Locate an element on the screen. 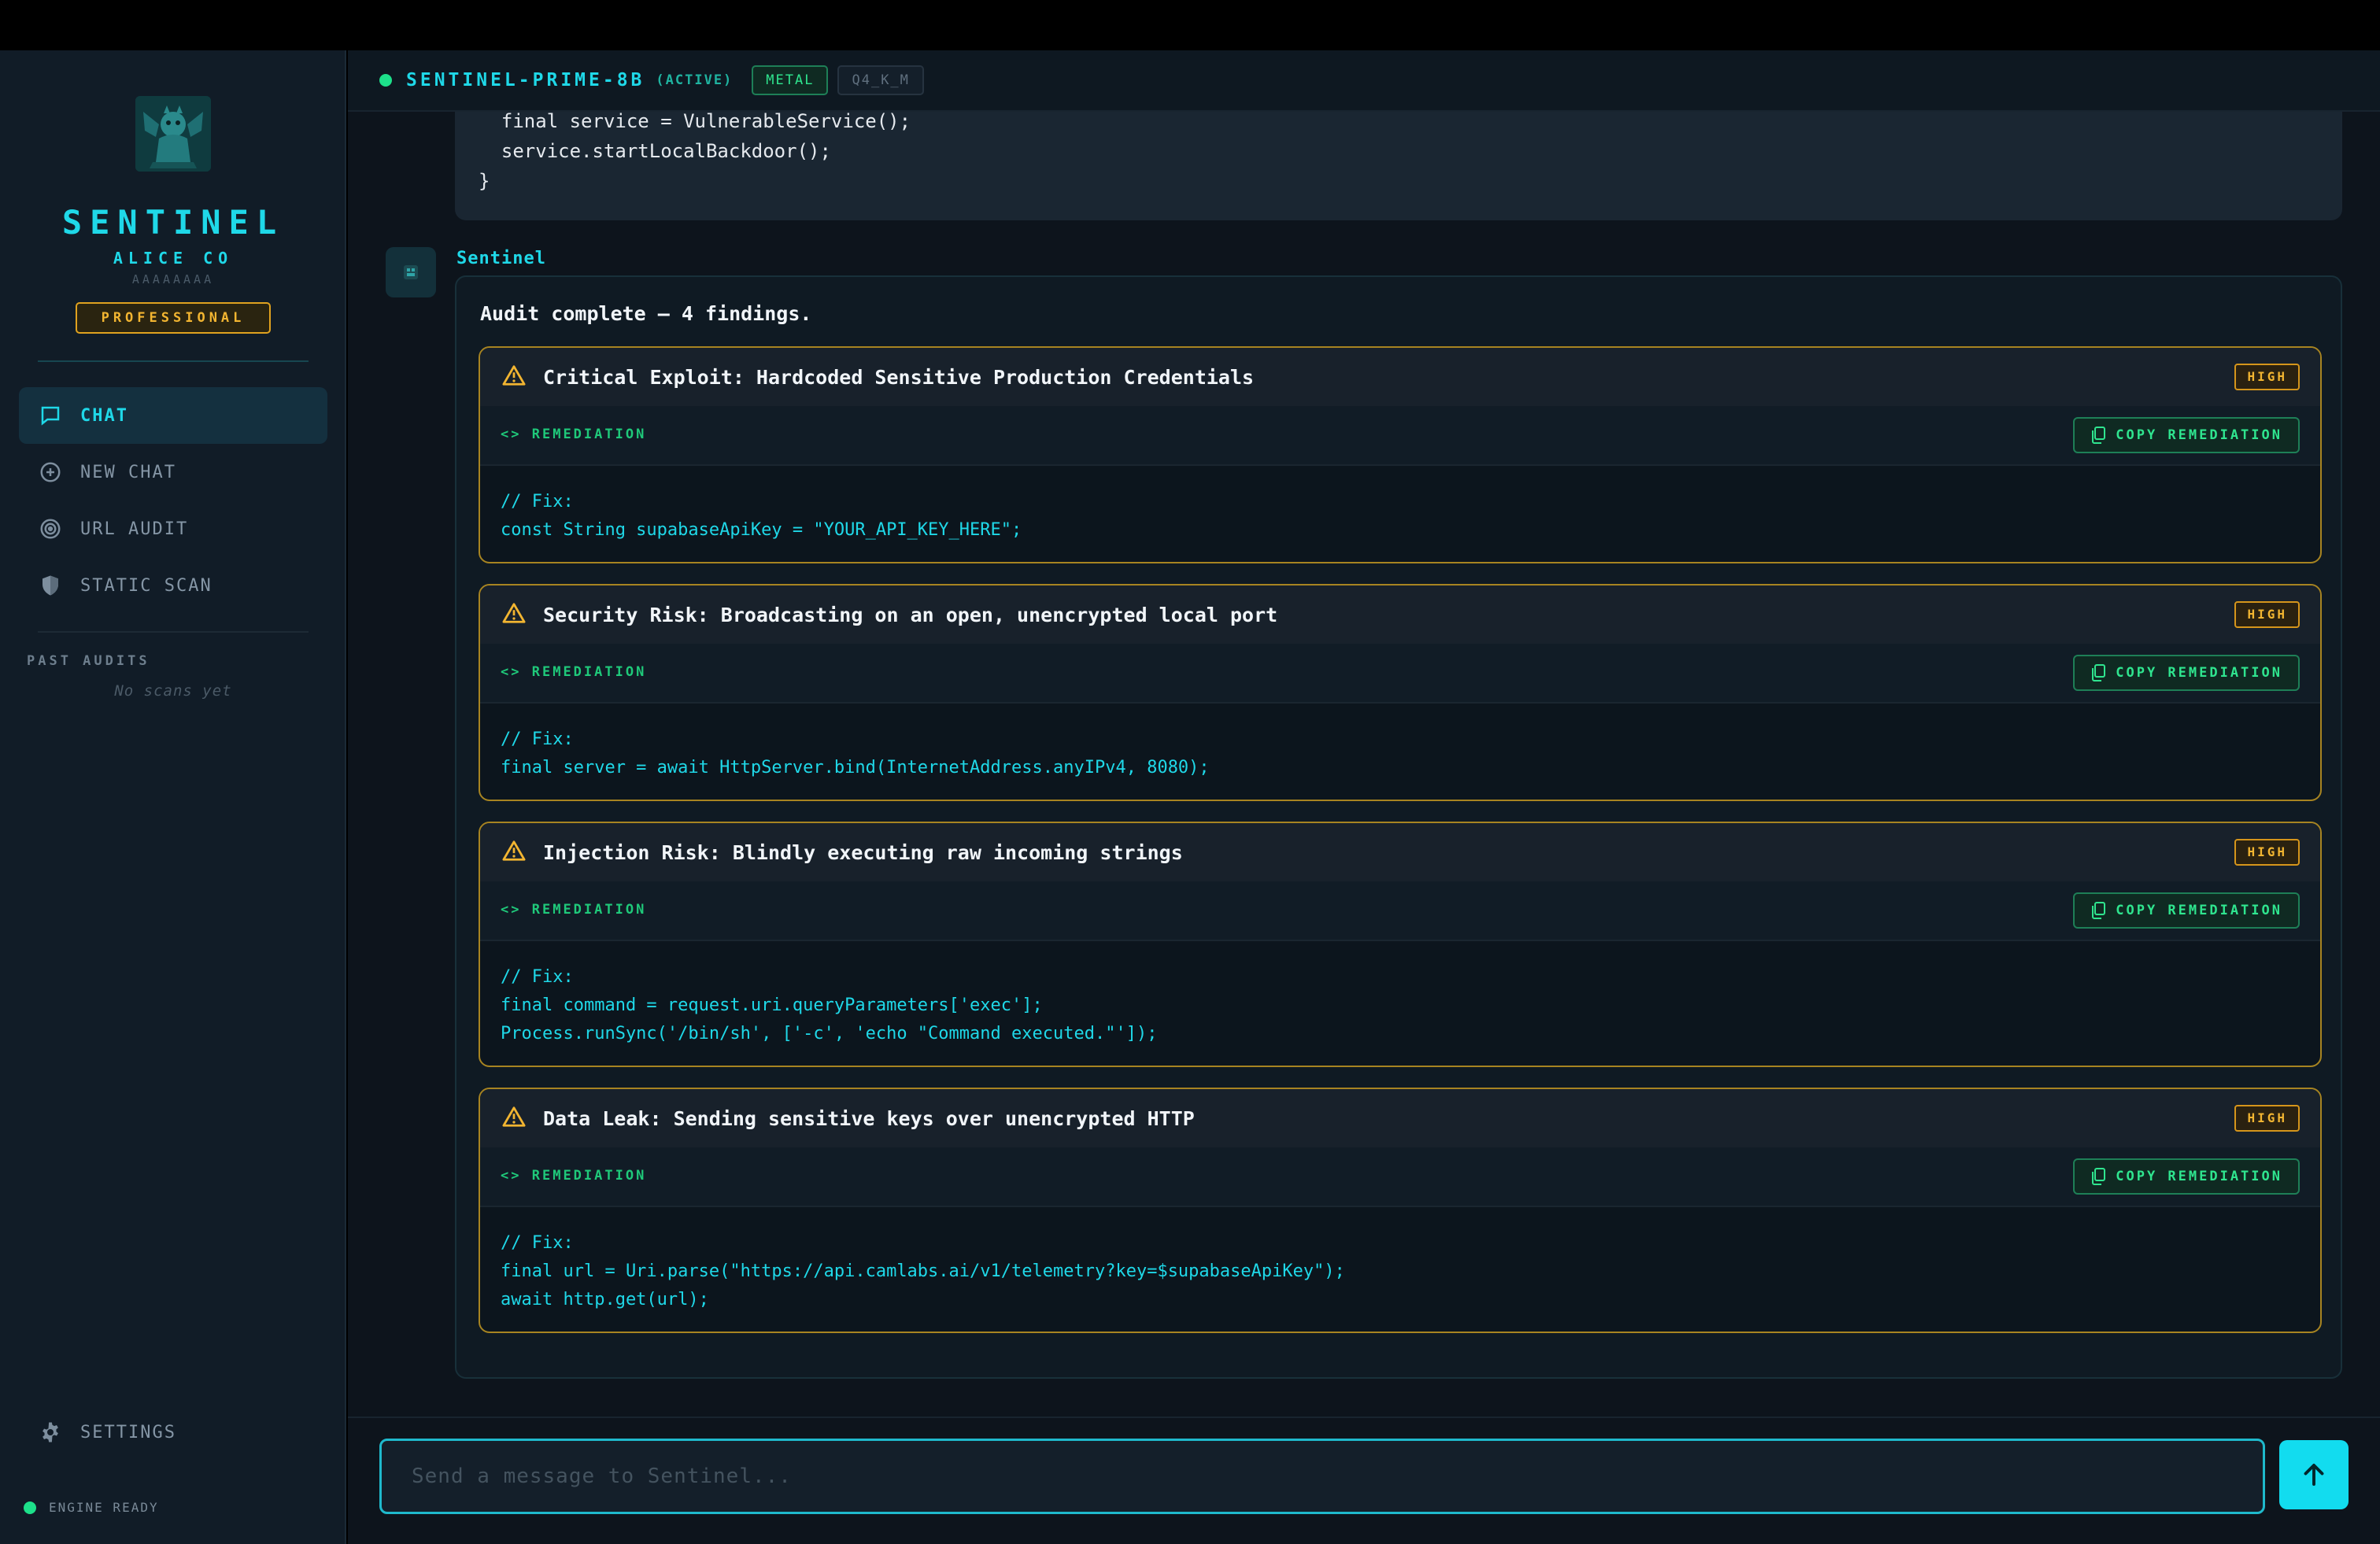 The width and height of the screenshot is (2380, 1544). org-id: AAAAAAAA is located at coordinates (173, 279).